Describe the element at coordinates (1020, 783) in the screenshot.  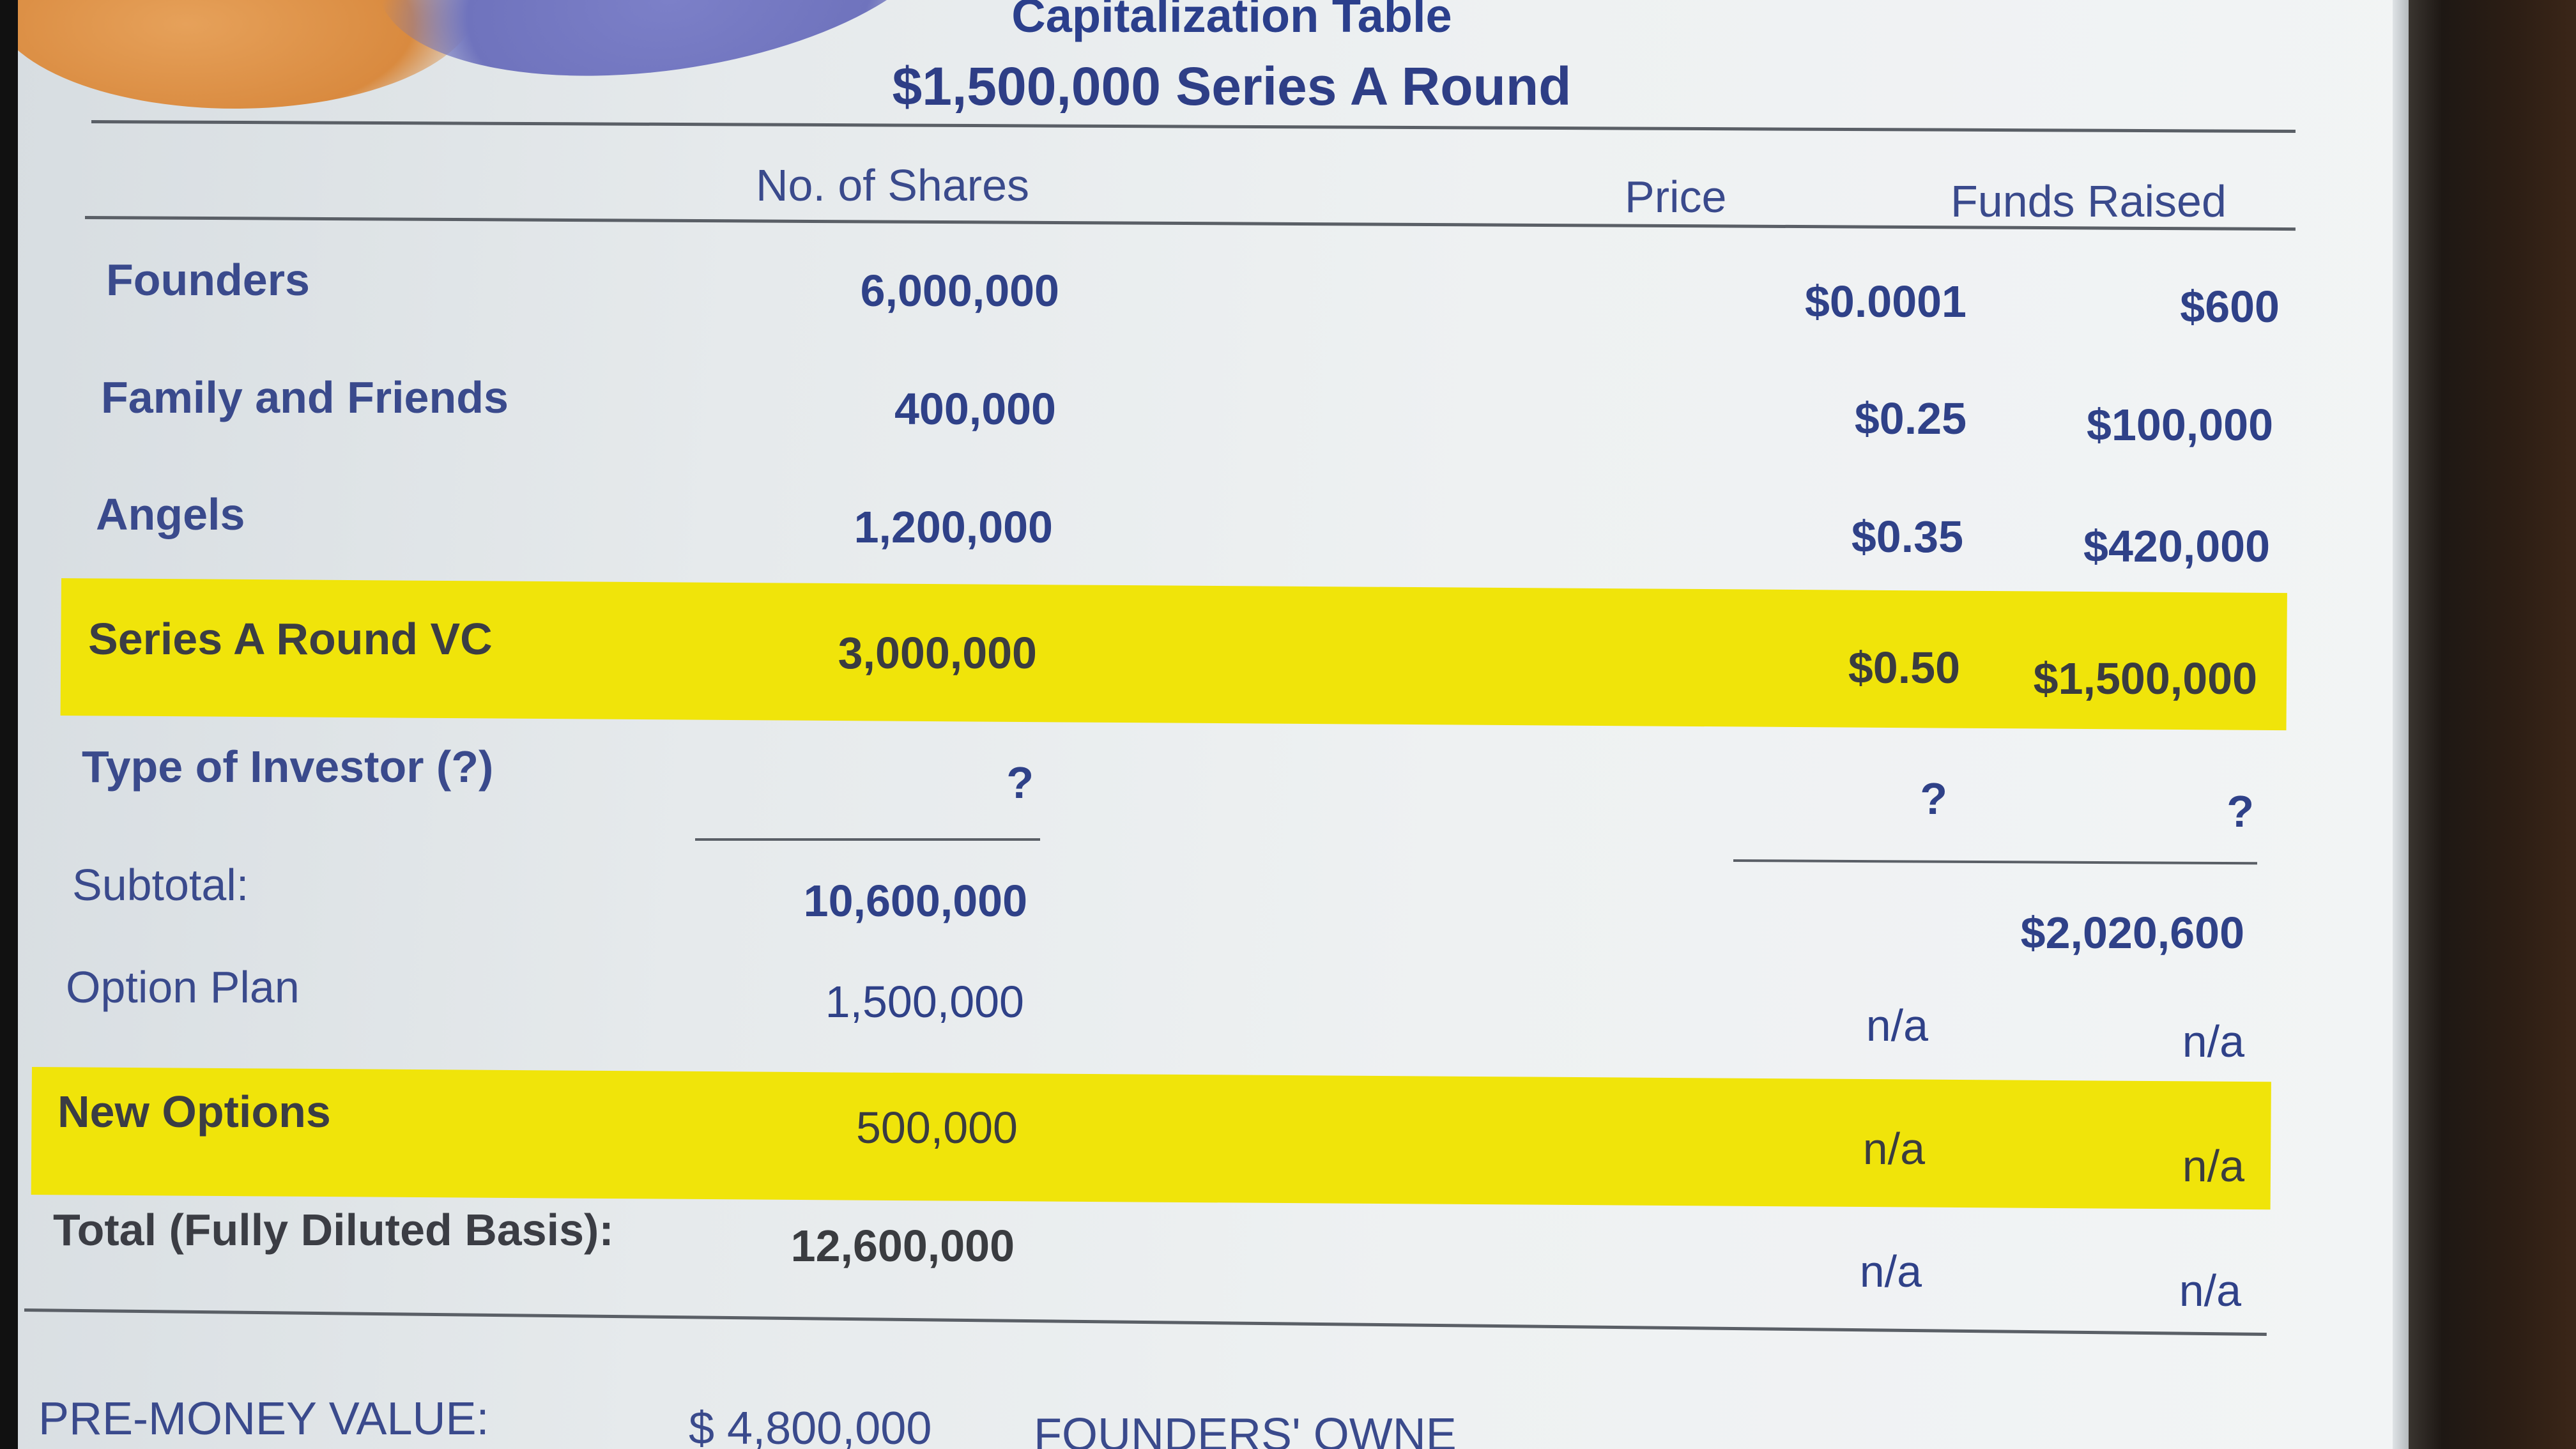
I see `row-shares-type-investor: ?` at that location.